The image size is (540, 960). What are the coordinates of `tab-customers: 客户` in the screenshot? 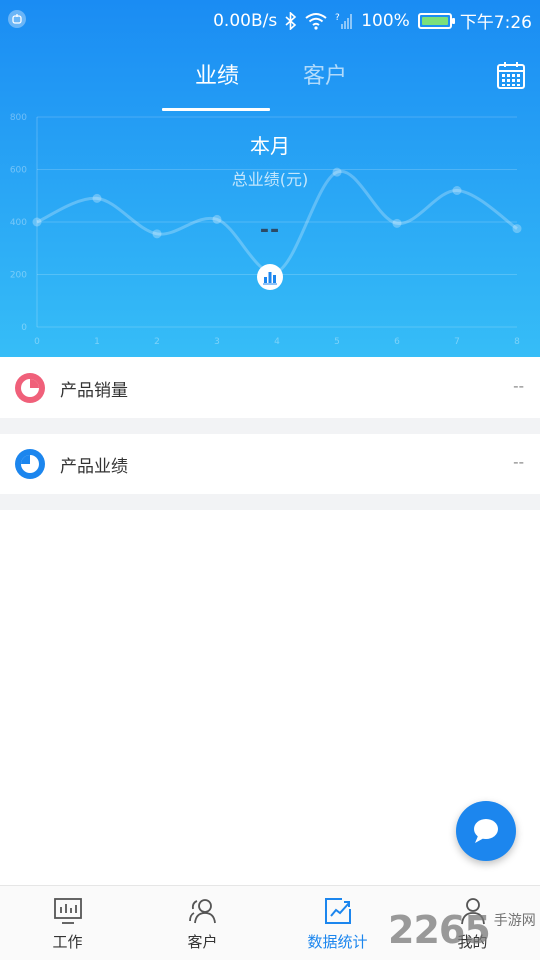 It's located at (325, 74).